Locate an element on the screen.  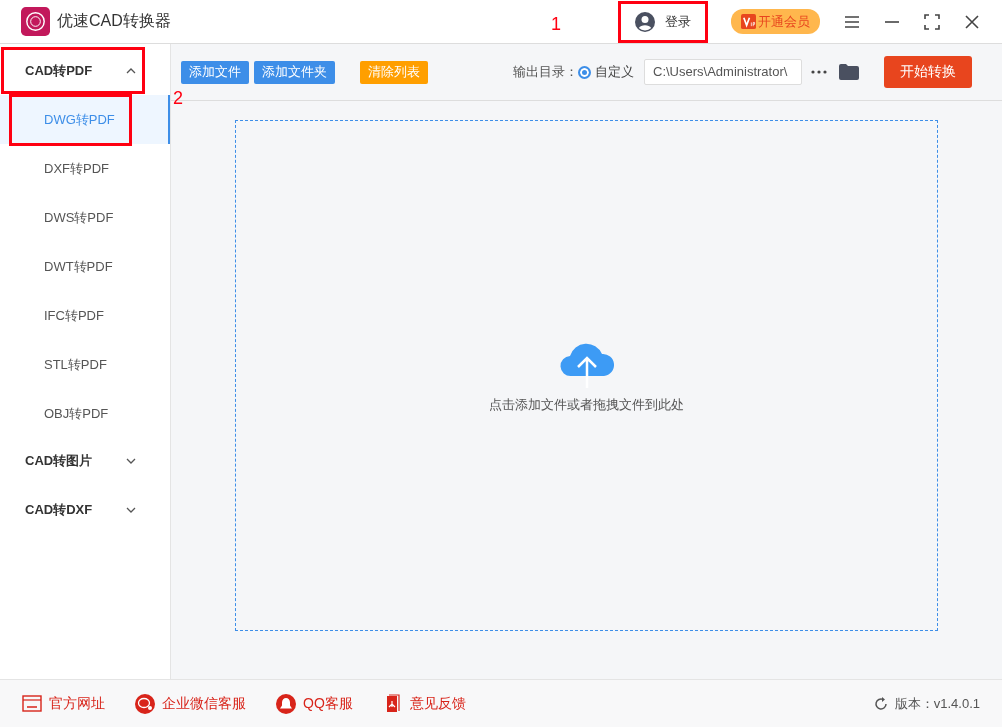
drop-hint: 点击添加文件或者拖拽文件到此处 is located at coordinates (586, 404).